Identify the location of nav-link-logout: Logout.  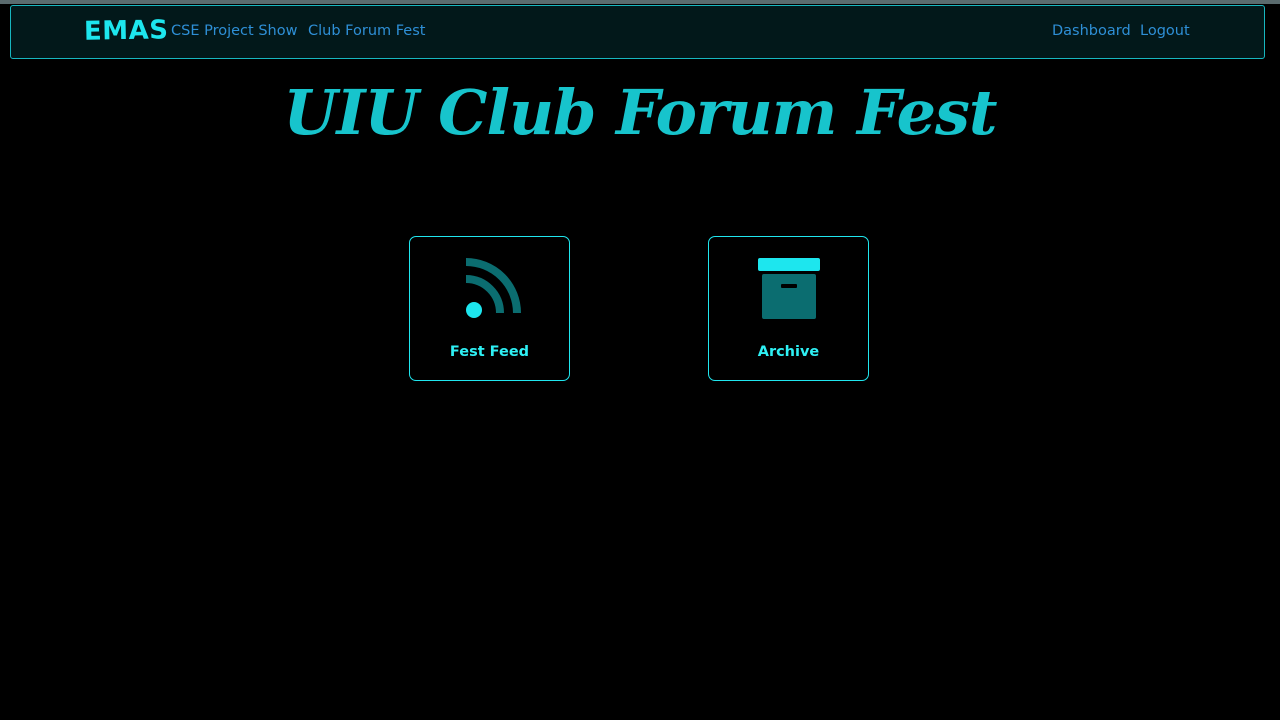
(1165, 31).